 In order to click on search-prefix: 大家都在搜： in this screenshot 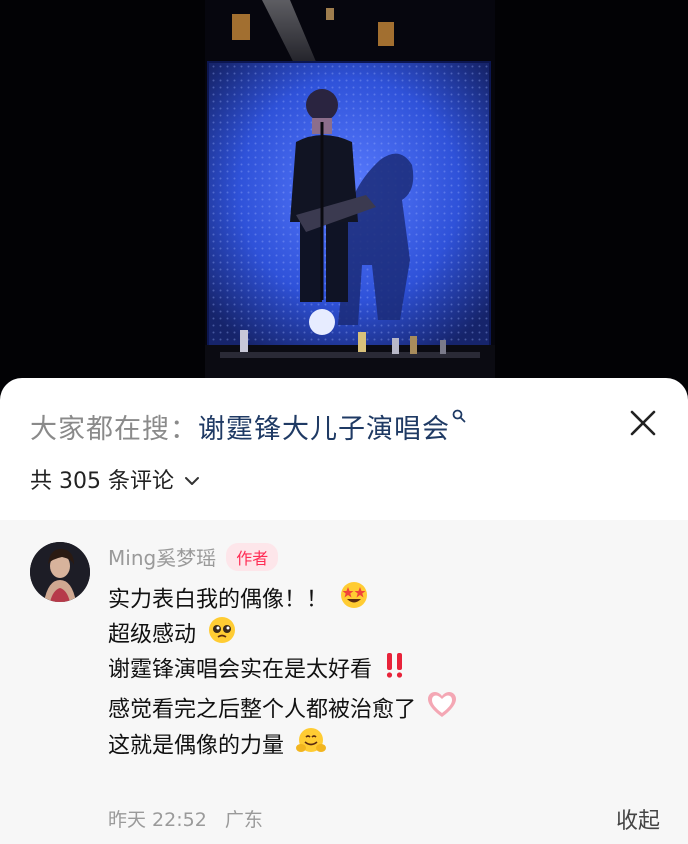, I will do `click(114, 429)`.